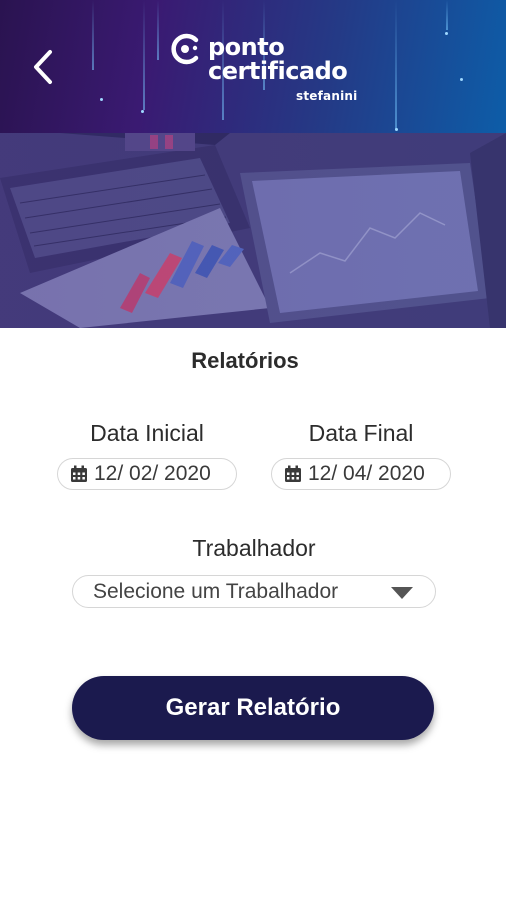 Image resolution: width=506 pixels, height=900 pixels. I want to click on brand-name-line2: certificado, so click(278, 71).